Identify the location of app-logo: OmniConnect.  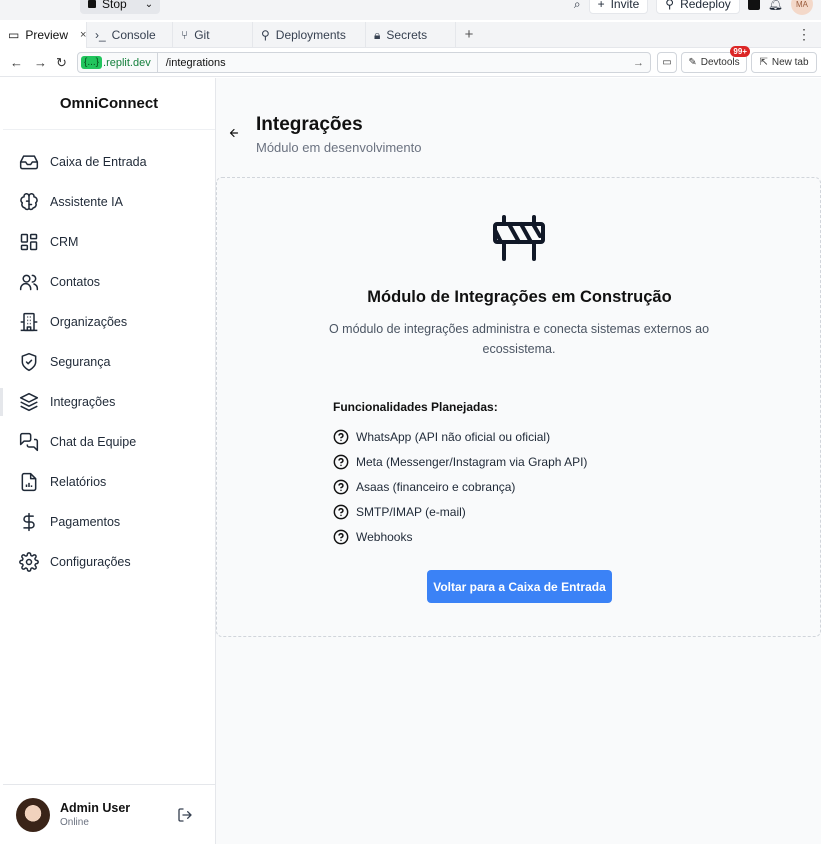
(109, 104).